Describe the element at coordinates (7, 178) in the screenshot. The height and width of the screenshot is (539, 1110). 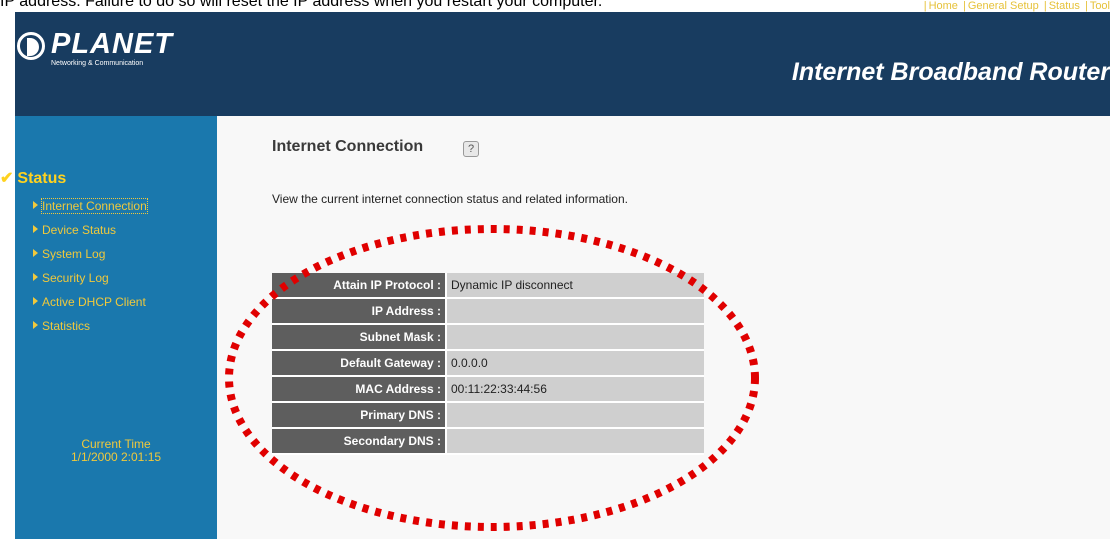
I see `check-icon: ✔` at that location.